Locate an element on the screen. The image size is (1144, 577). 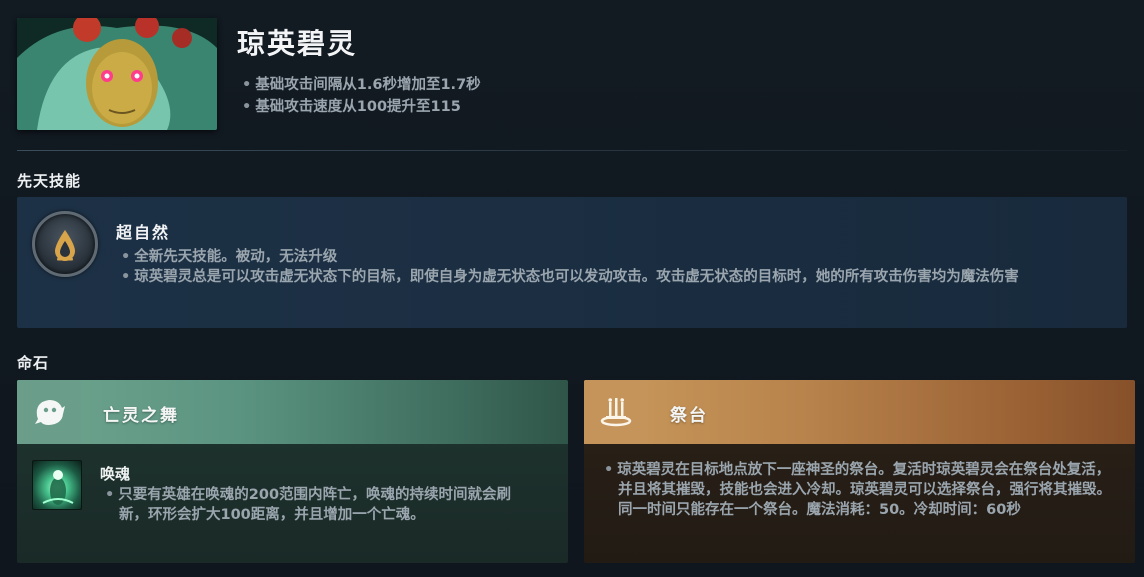
facets-section-title: 命石 is located at coordinates (33, 363).